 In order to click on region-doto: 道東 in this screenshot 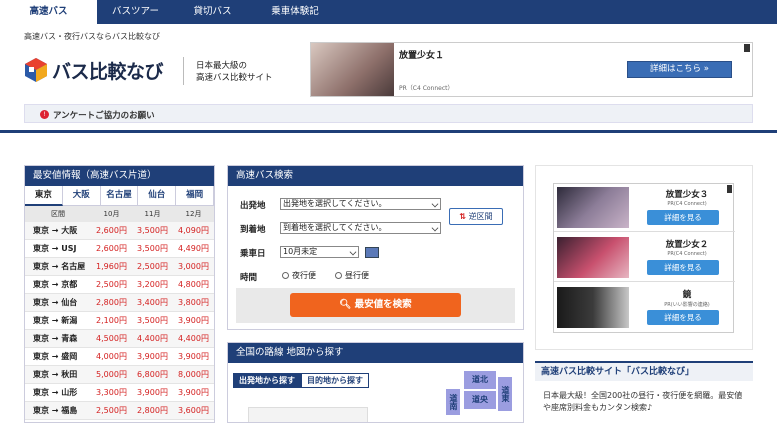, I will do `click(505, 394)`.